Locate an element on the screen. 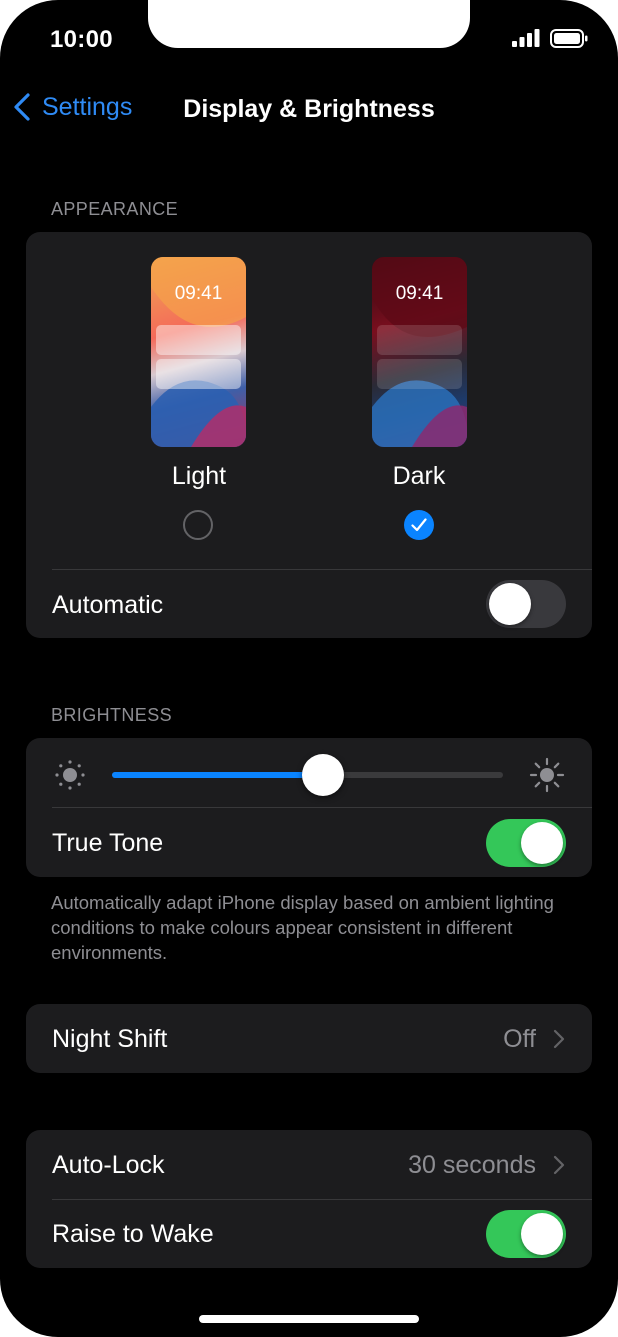 The image size is (618, 1337). light-mode-preview: 09:41 is located at coordinates (198, 352).